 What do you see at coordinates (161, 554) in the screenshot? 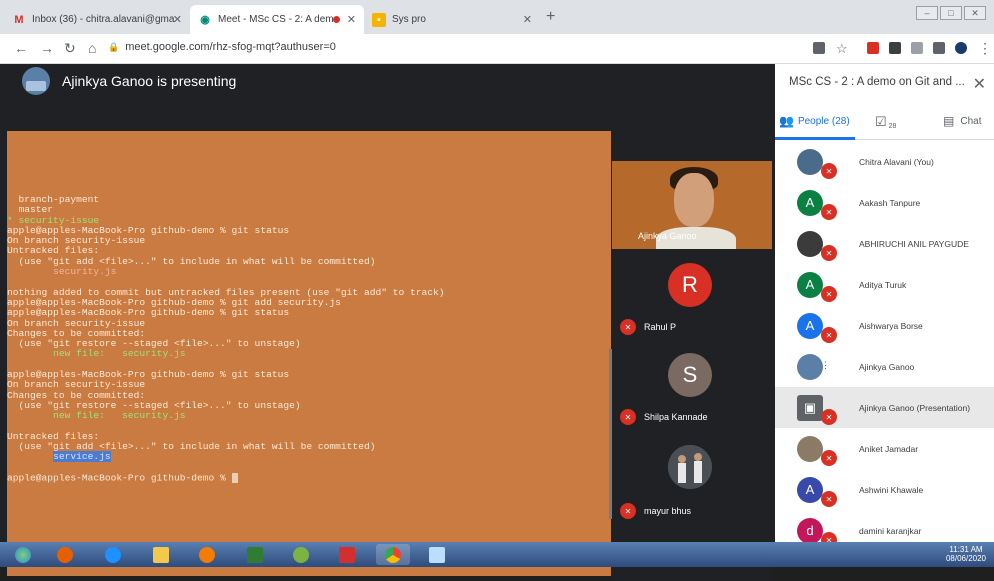
I see `explorer-icon` at bounding box center [161, 554].